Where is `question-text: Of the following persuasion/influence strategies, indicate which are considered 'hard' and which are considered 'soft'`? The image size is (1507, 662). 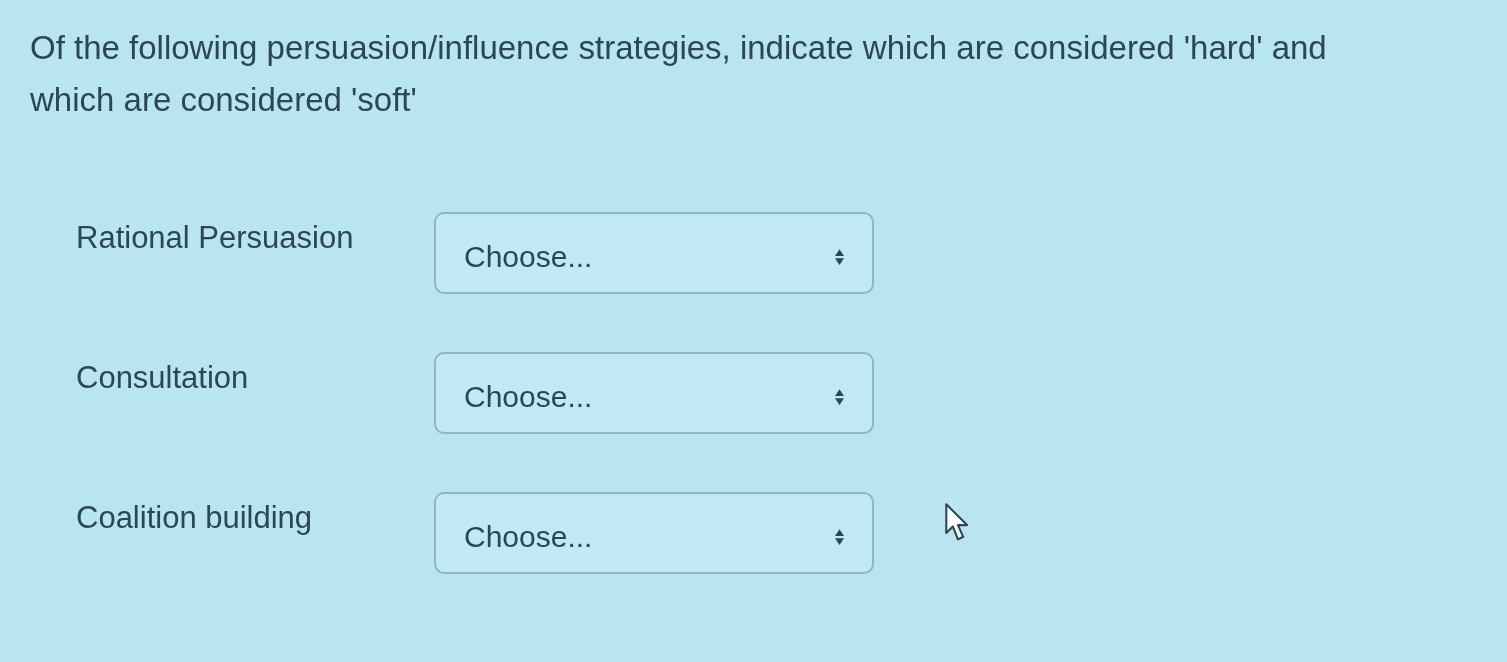 question-text: Of the following persuasion/influence strategies, indicate which are considered 'hard' and which are considered 'soft' is located at coordinates (679, 74).